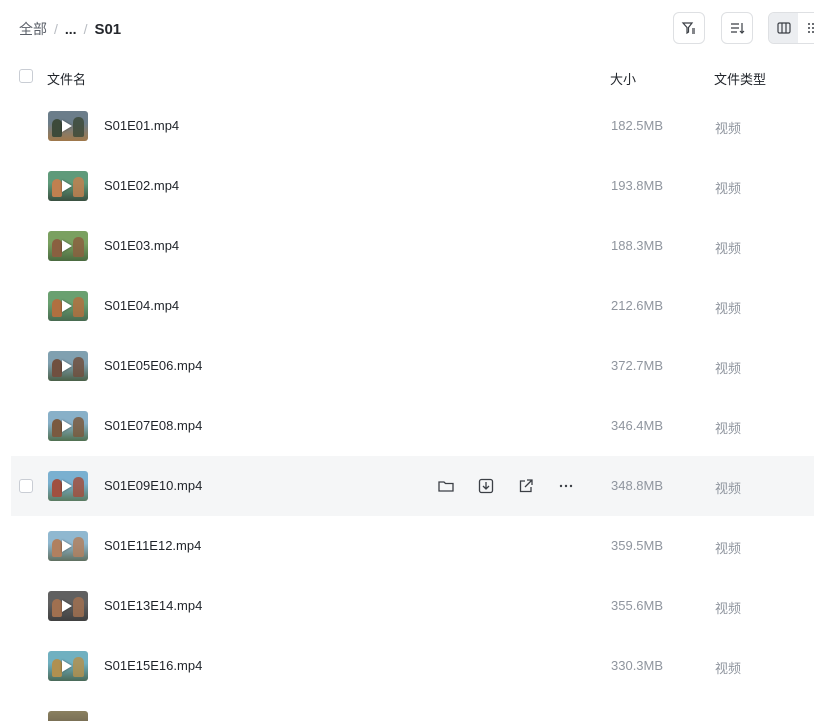 Image resolution: width=814 pixels, height=721 pixels. Describe the element at coordinates (637, 545) in the screenshot. I see `file-size: 359.5MB` at that location.